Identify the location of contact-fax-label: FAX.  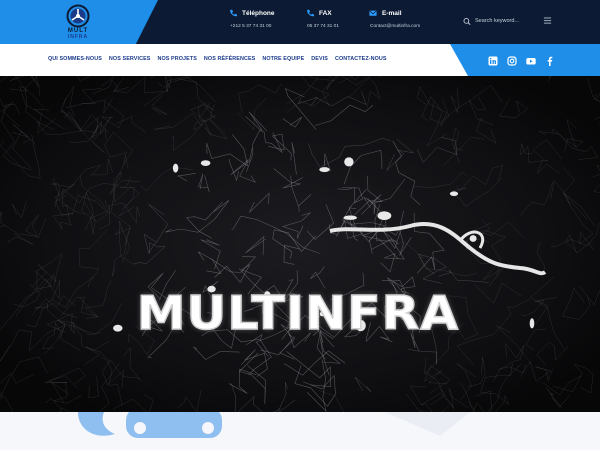
(325, 13).